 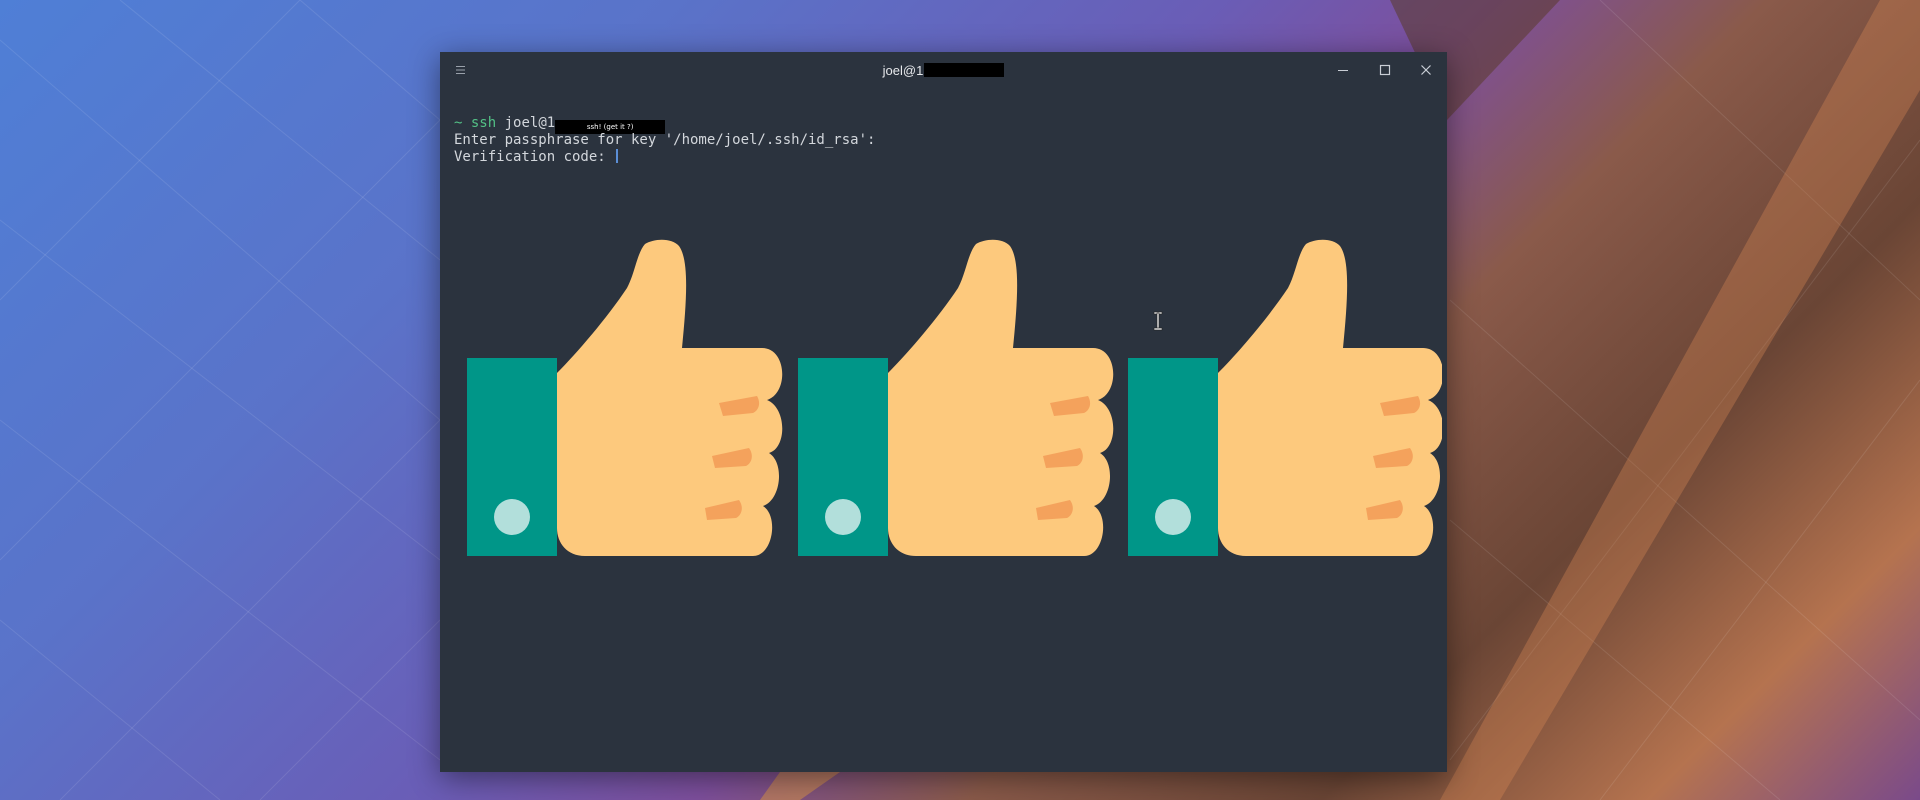 I want to click on prompt-symbol: ~, so click(x=458, y=123).